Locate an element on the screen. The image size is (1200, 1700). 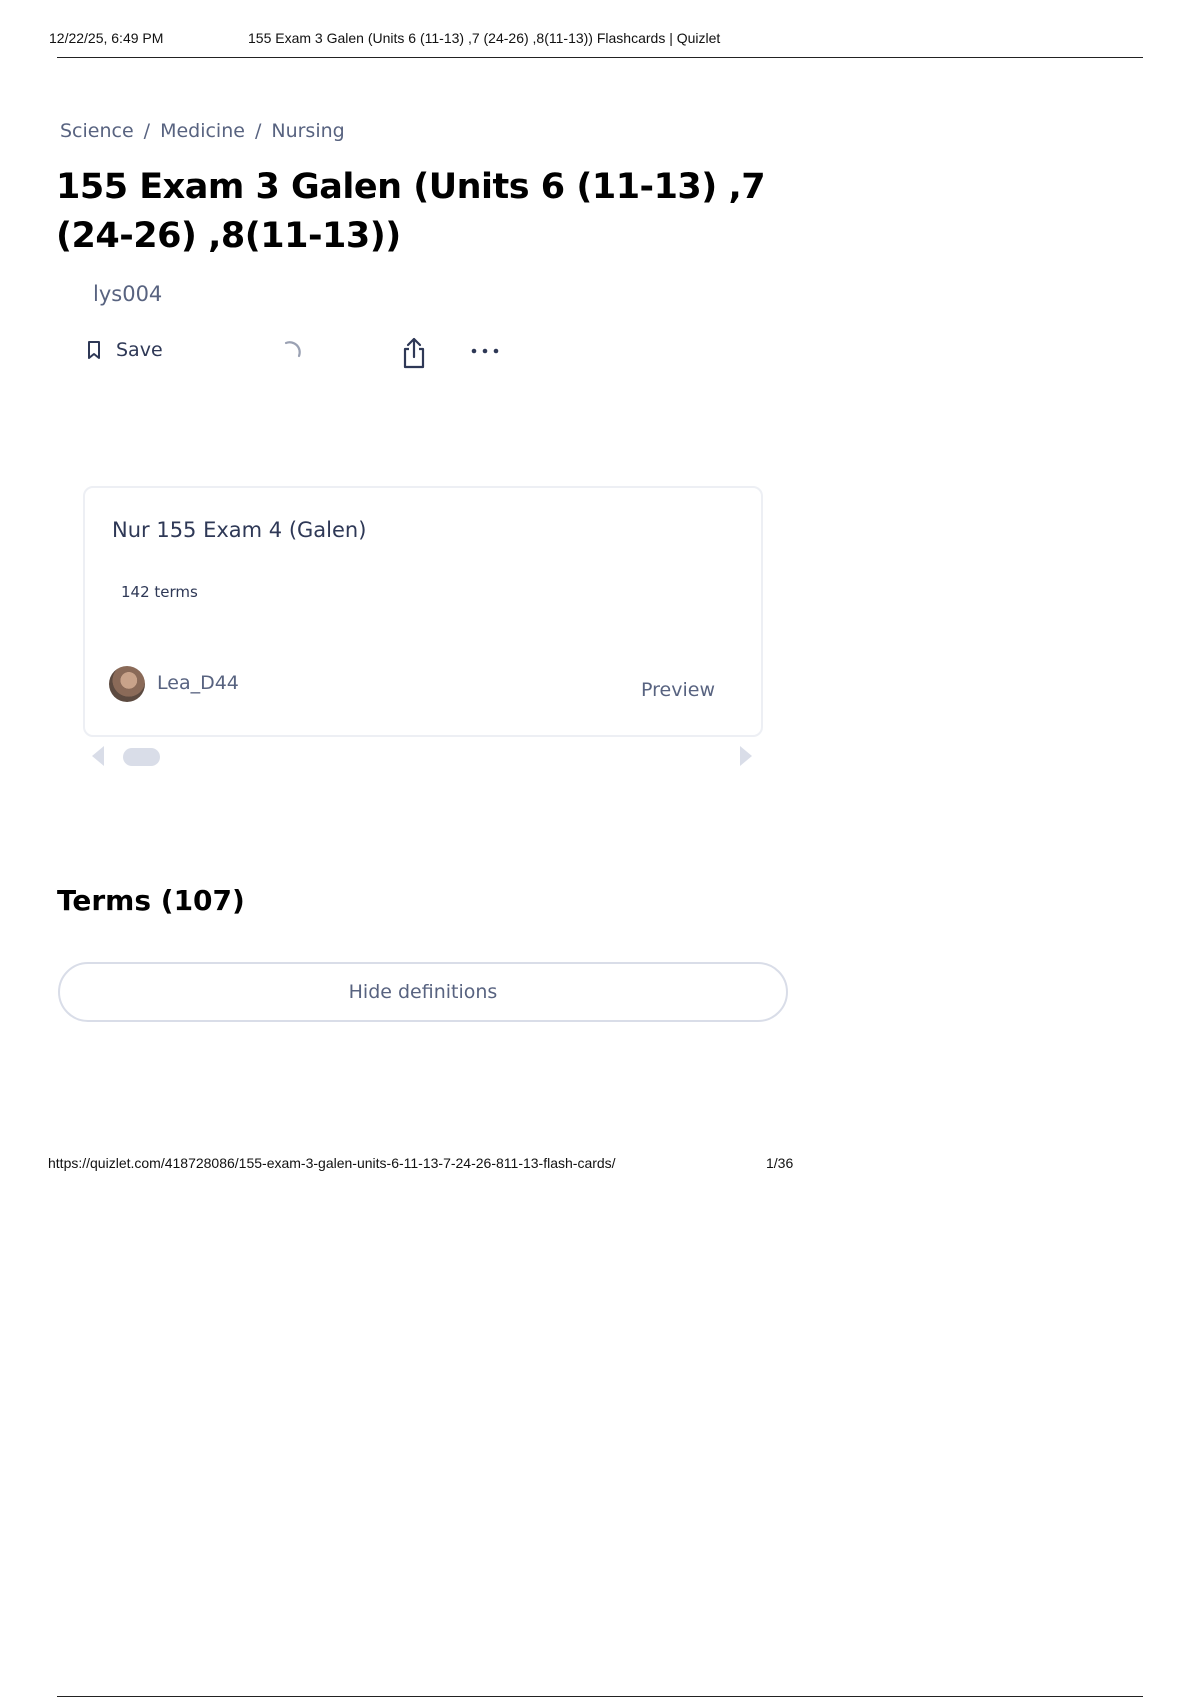
breadcrumb: Science / Medicine / Nursing is located at coordinates (202, 131).